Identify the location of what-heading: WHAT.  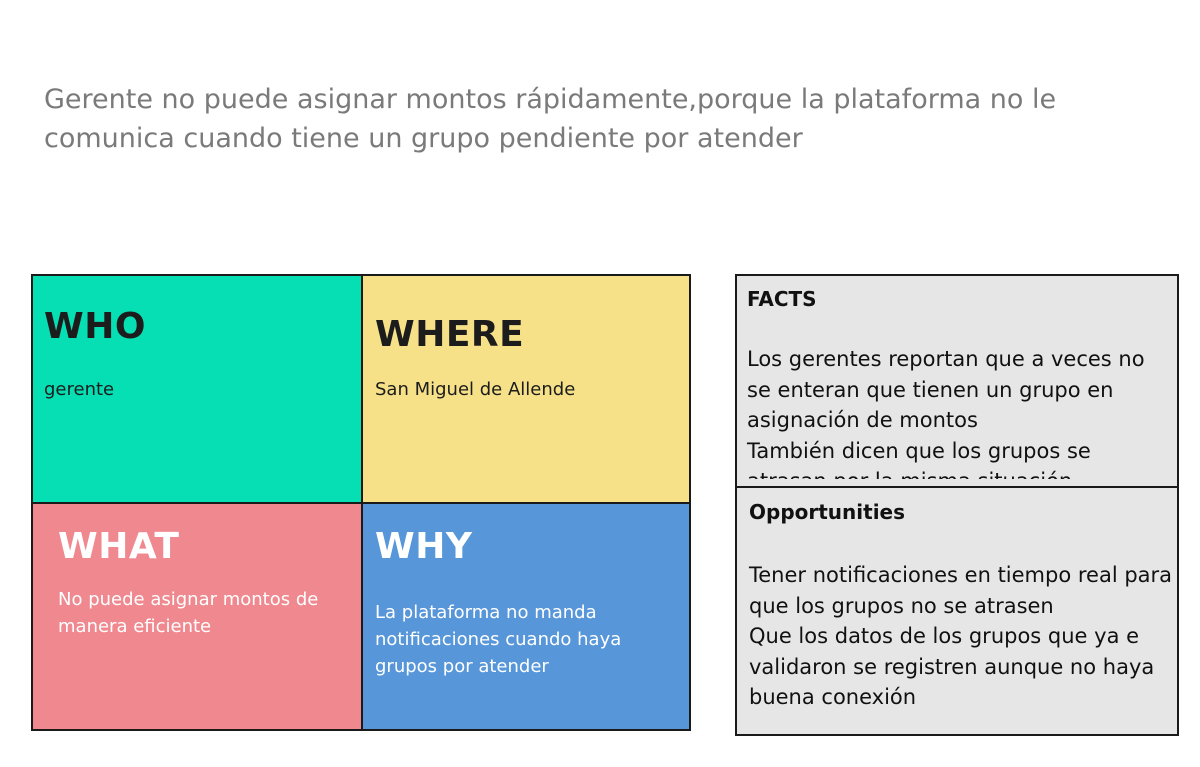
(119, 546).